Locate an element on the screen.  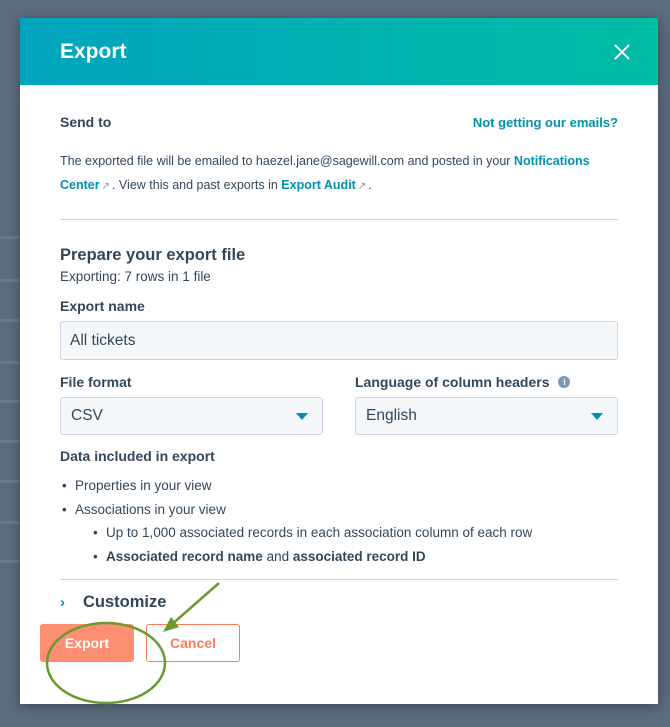
export-audit-link: Export Audit is located at coordinates (318, 185).